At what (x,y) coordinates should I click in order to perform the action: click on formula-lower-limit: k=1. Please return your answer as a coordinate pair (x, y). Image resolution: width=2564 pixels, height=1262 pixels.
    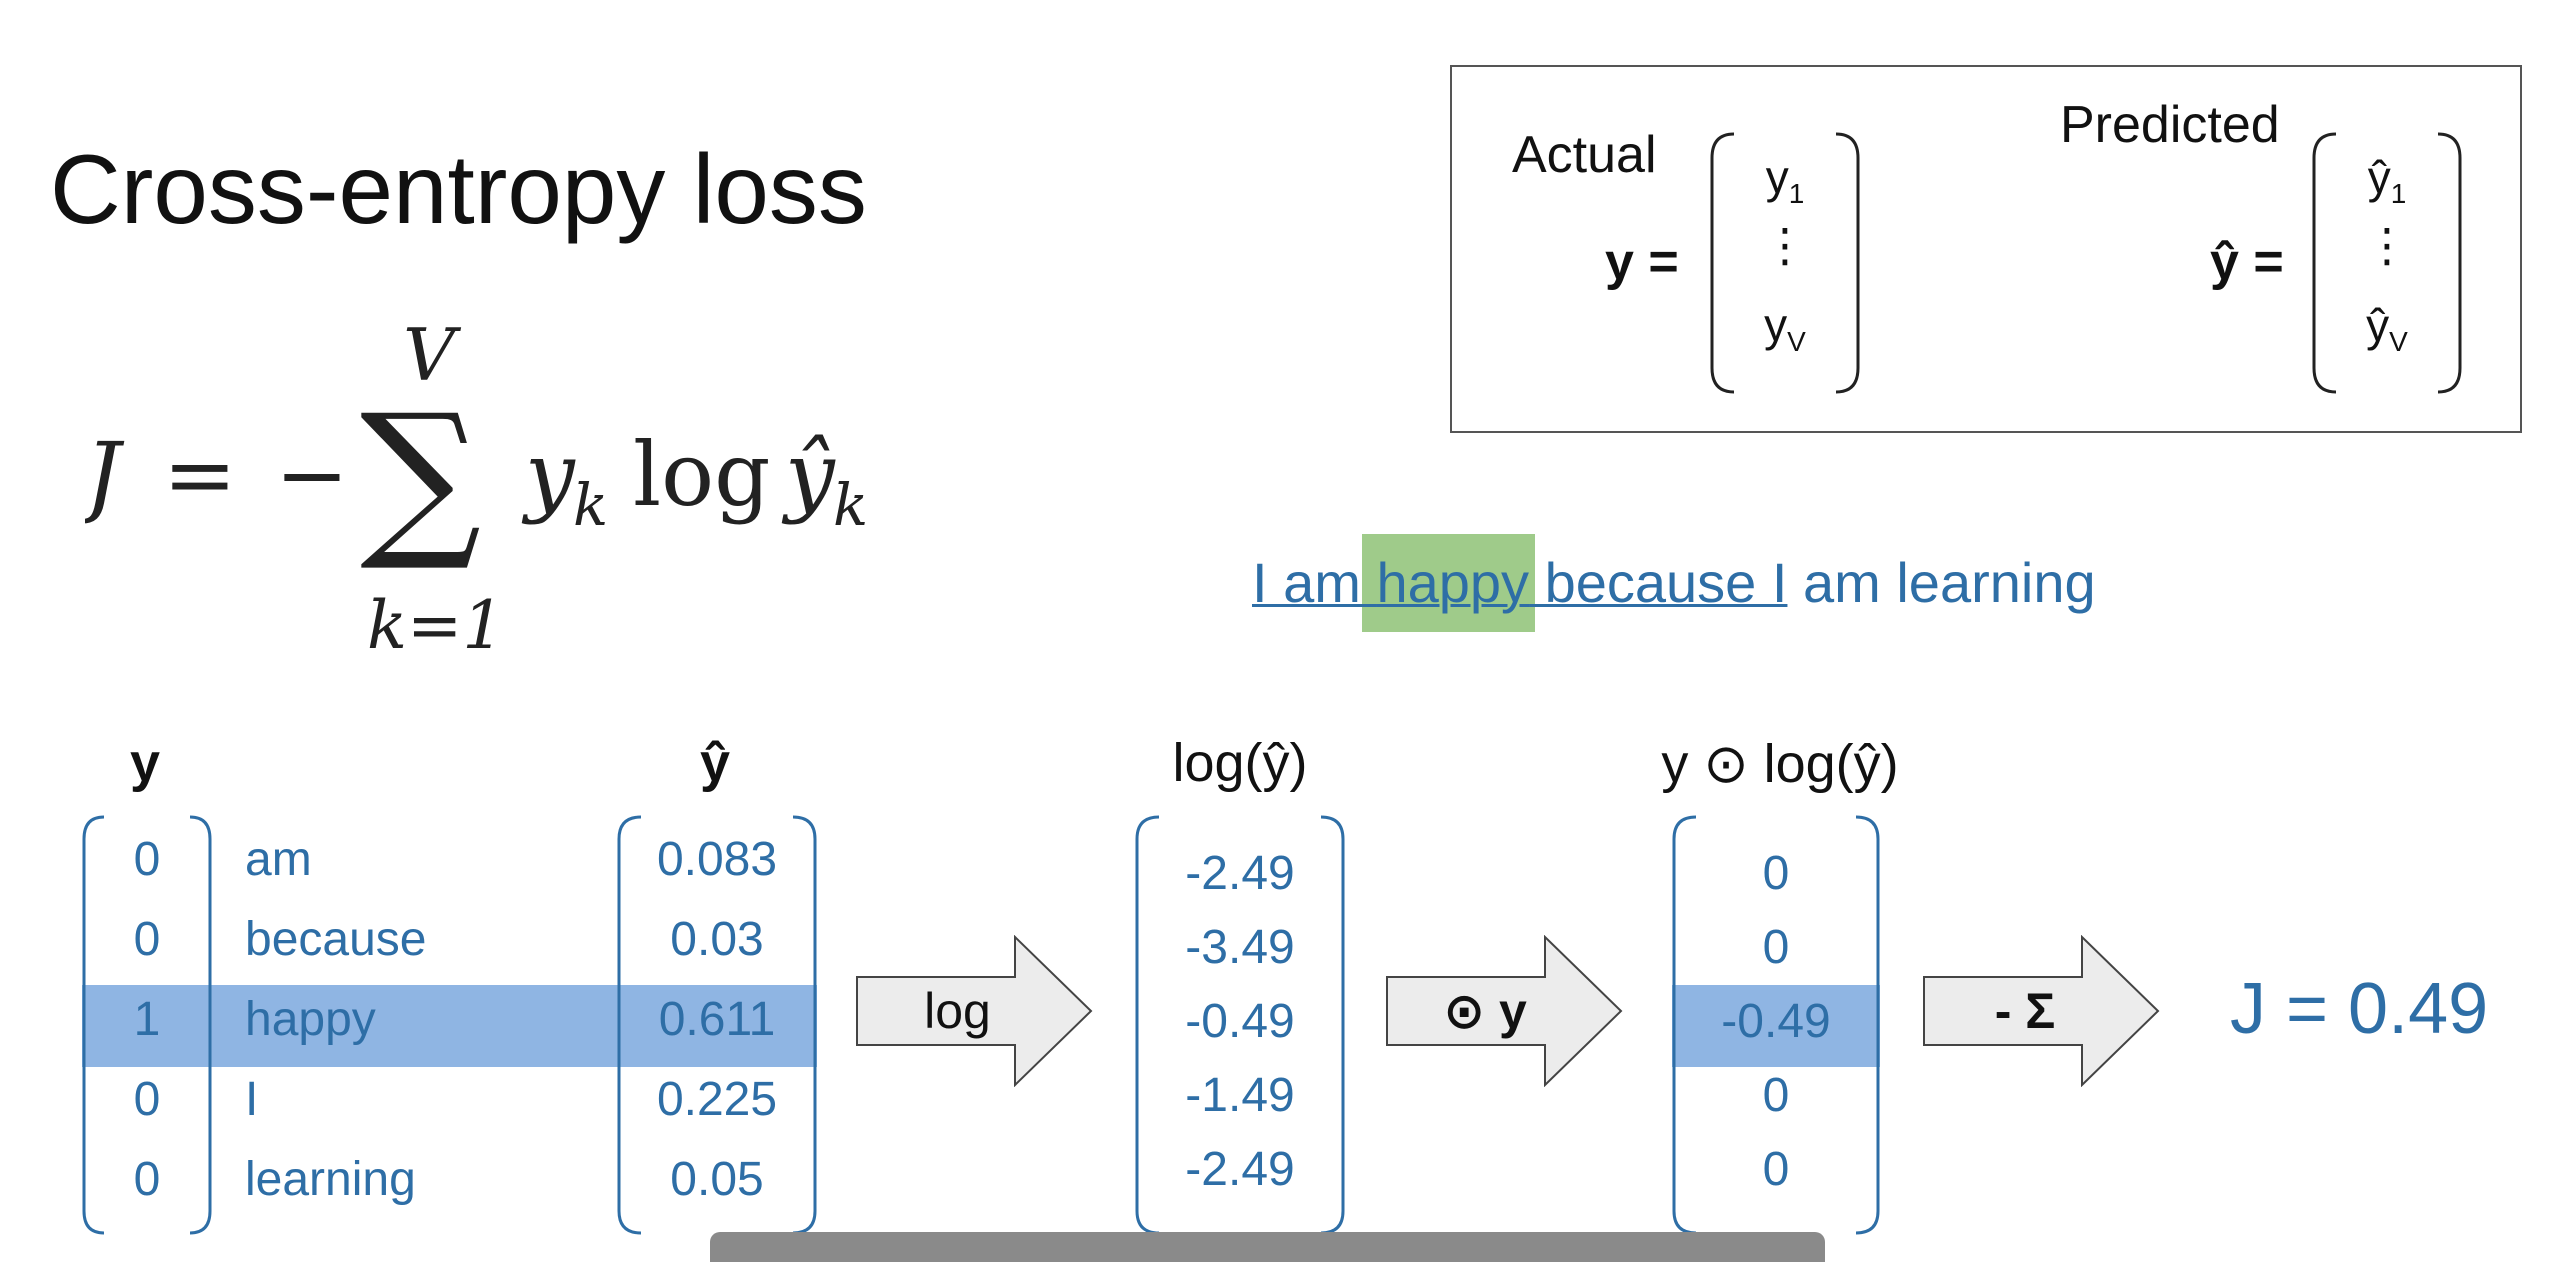
    Looking at the image, I should click on (435, 625).